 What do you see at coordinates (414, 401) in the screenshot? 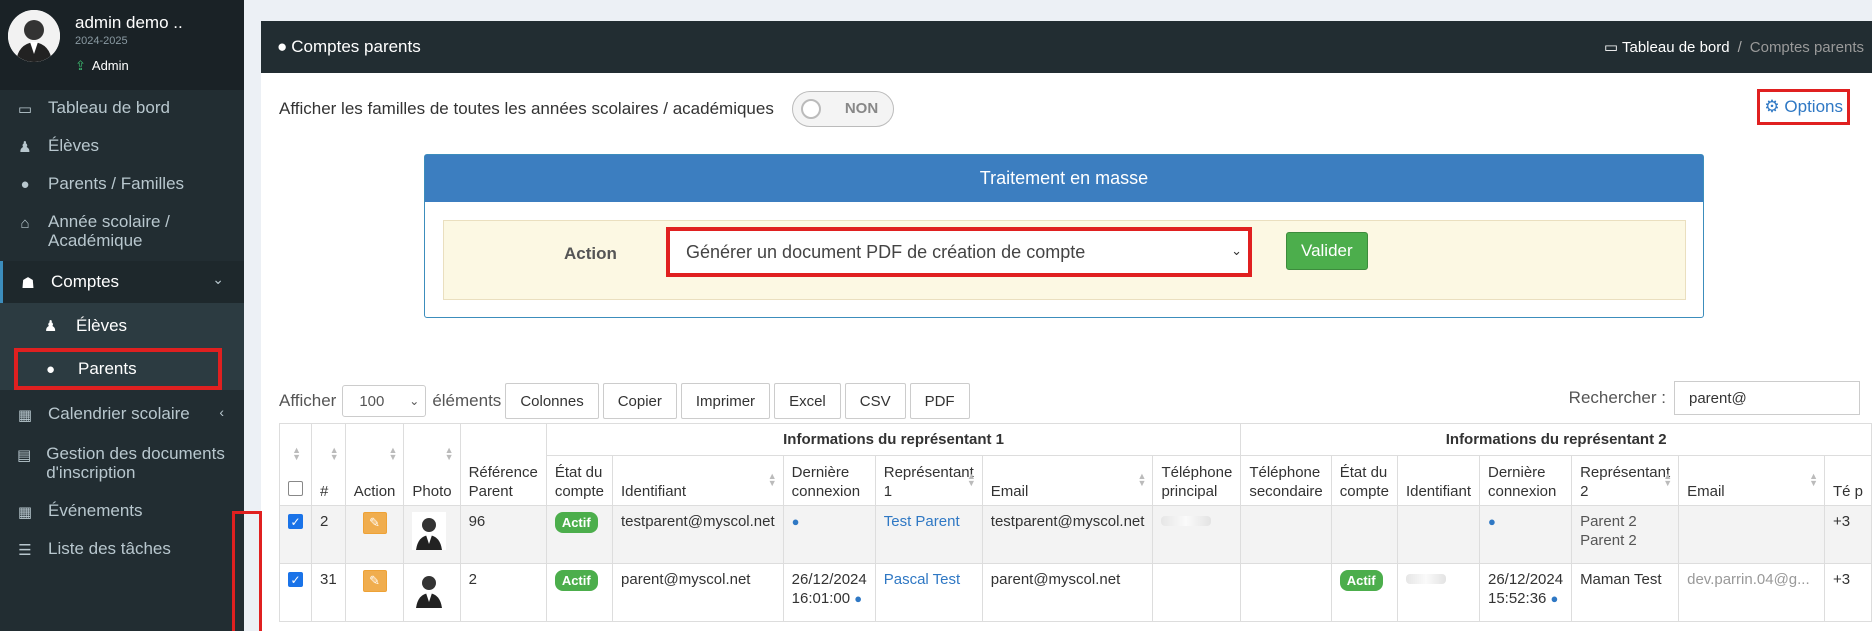
I see `chevron-down-icon: ⌄` at bounding box center [414, 401].